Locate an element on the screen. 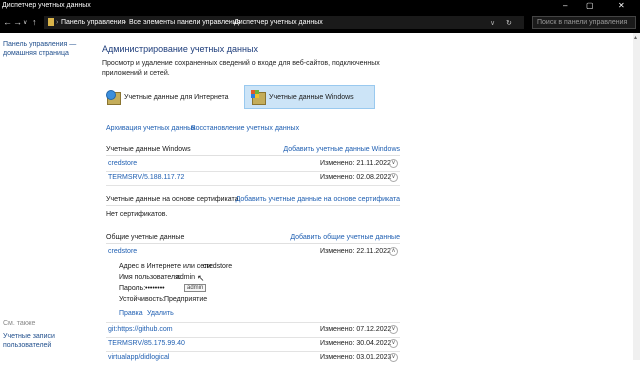  home-link-line1: Панель управления — is located at coordinates (40, 44).